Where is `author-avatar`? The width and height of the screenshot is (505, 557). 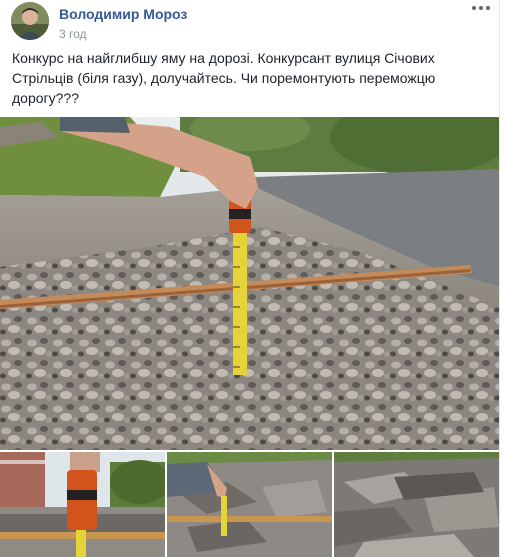 author-avatar is located at coordinates (30, 21).